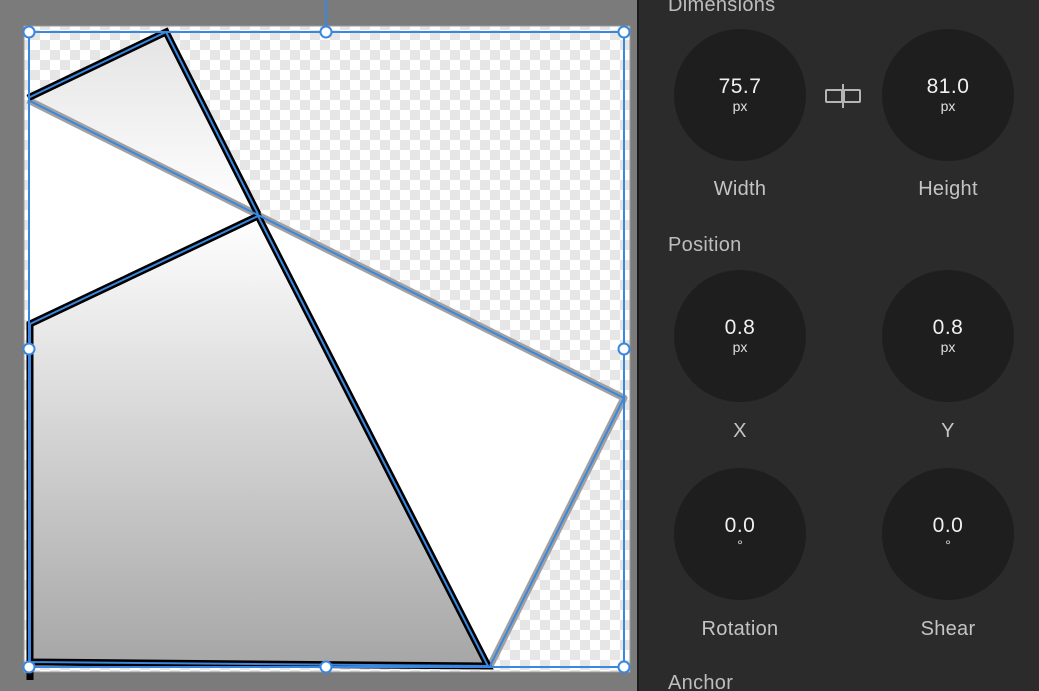  What do you see at coordinates (701, 681) in the screenshot?
I see `anchor-section-title: Anchor` at bounding box center [701, 681].